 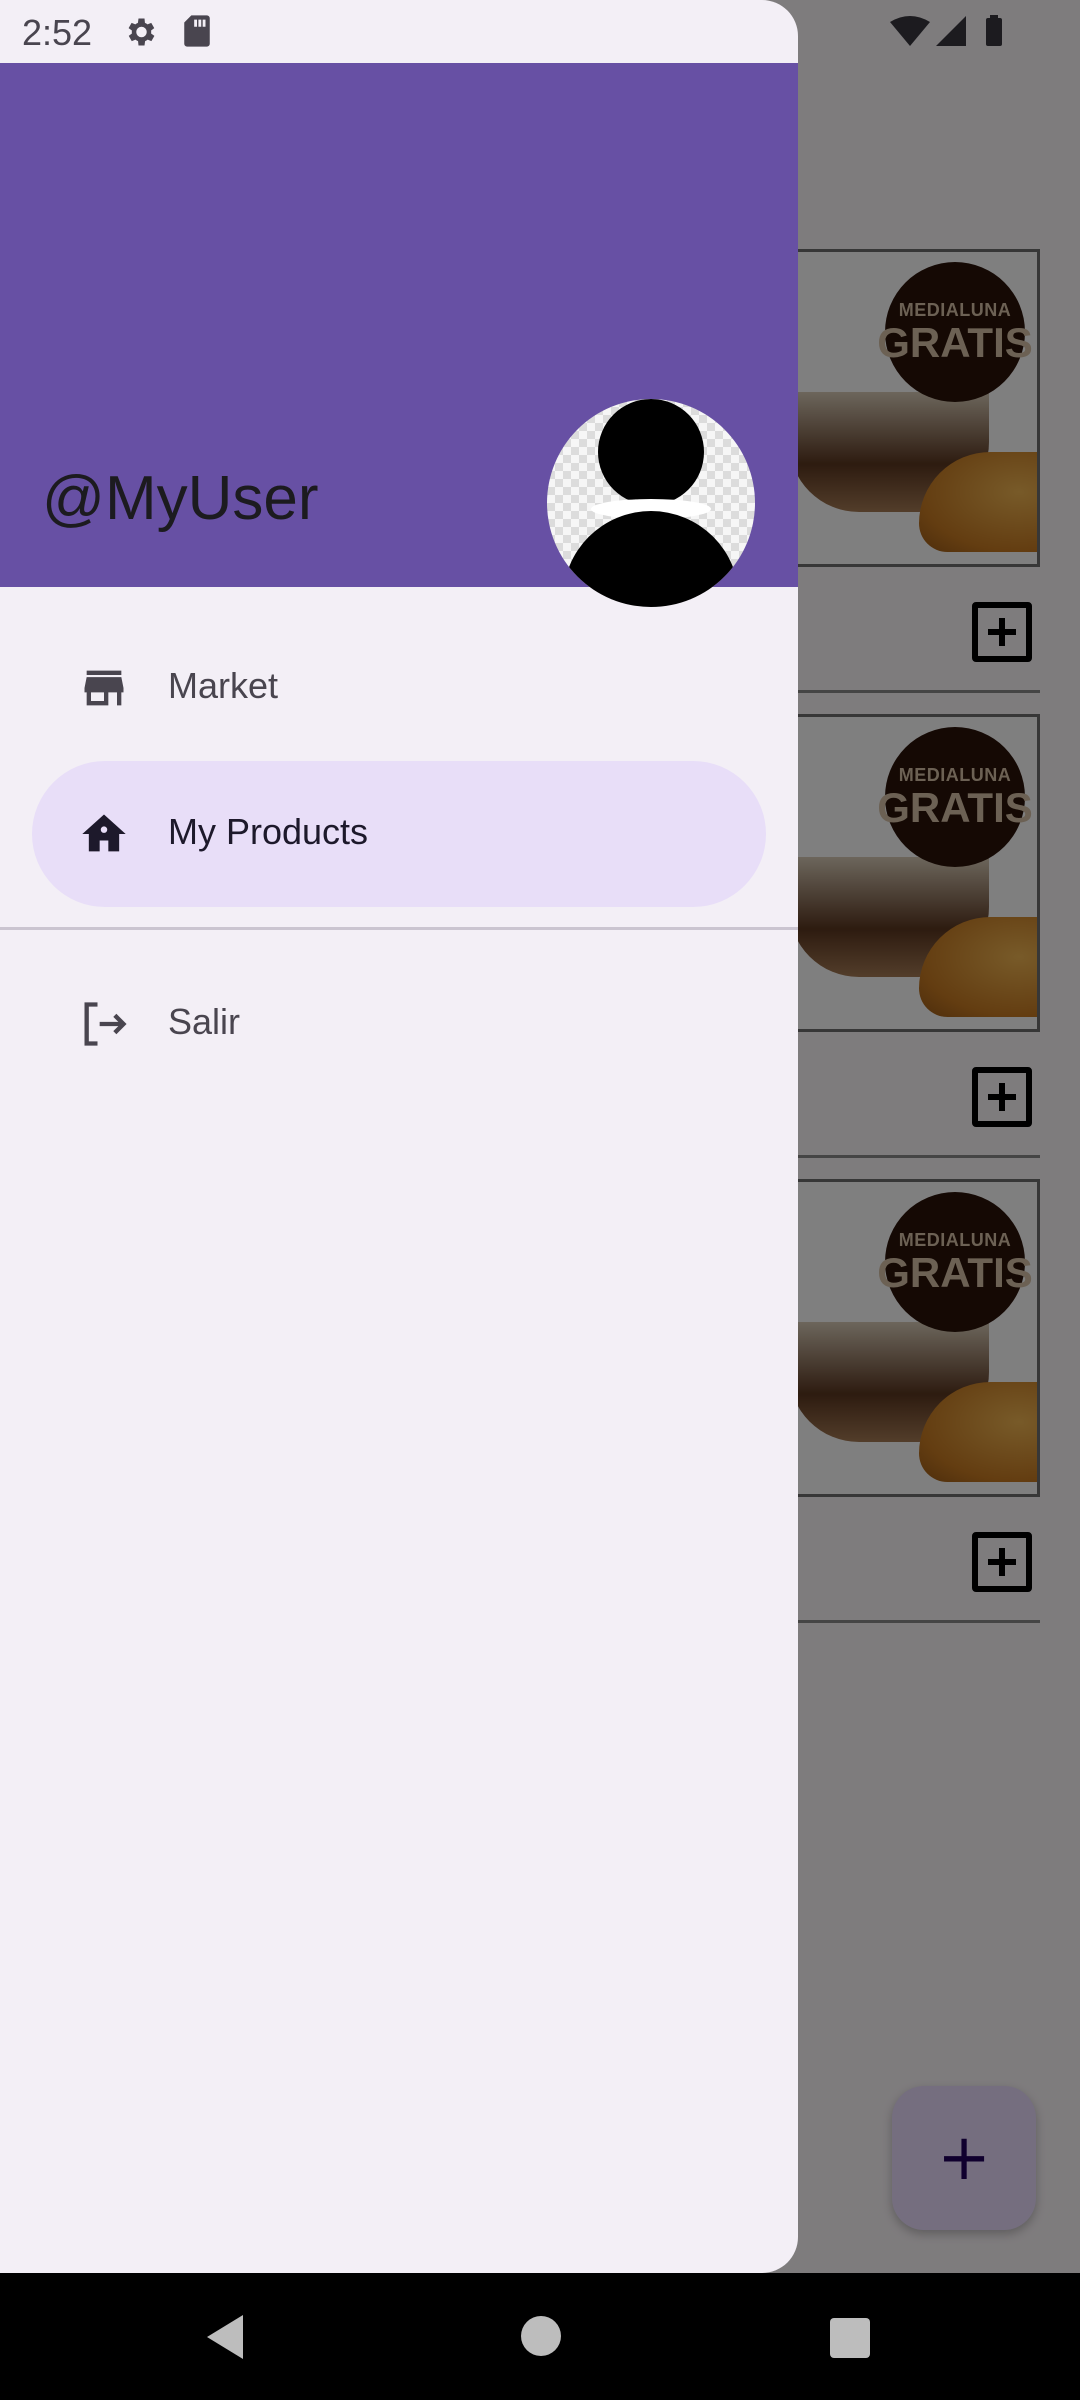 What do you see at coordinates (223, 685) in the screenshot?
I see `drawer-item-label: Market` at bounding box center [223, 685].